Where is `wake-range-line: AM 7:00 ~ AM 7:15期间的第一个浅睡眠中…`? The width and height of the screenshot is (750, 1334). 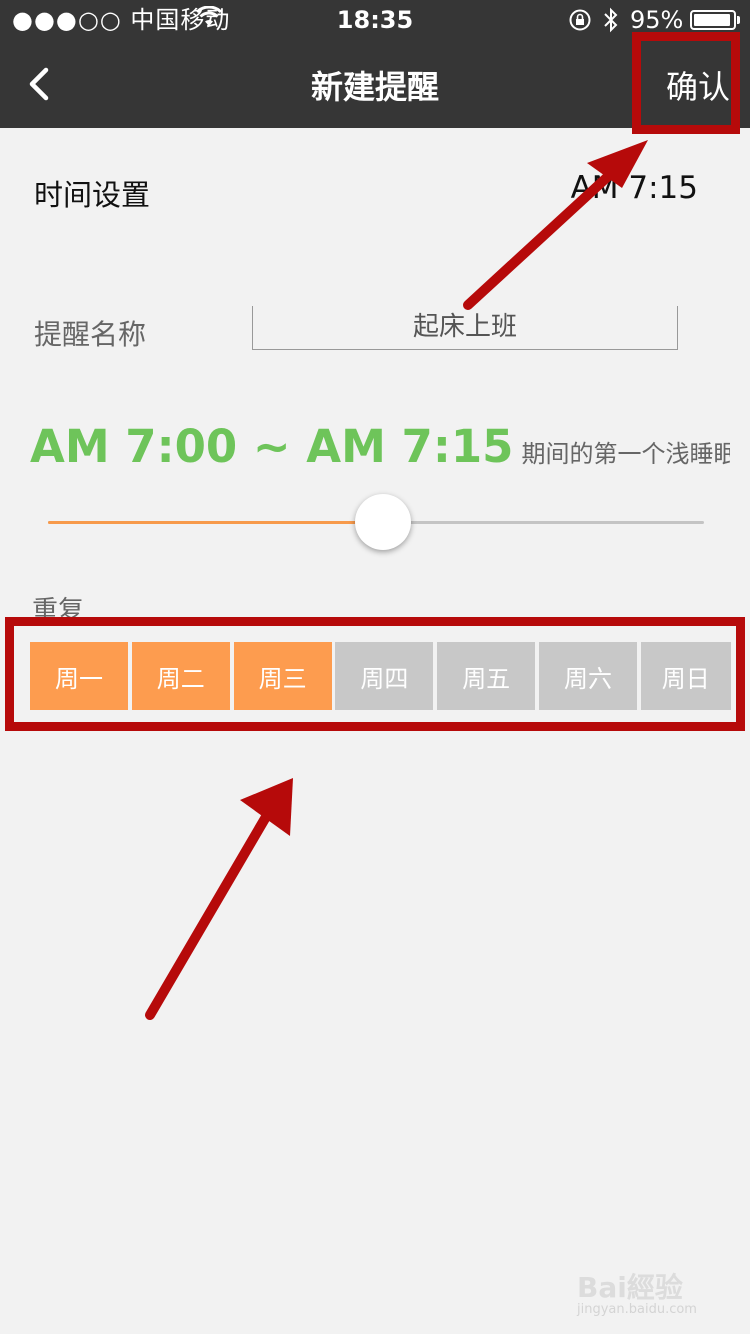 wake-range-line: AM 7:00 ~ AM 7:15期间的第一个浅睡眠中… is located at coordinates (380, 446).